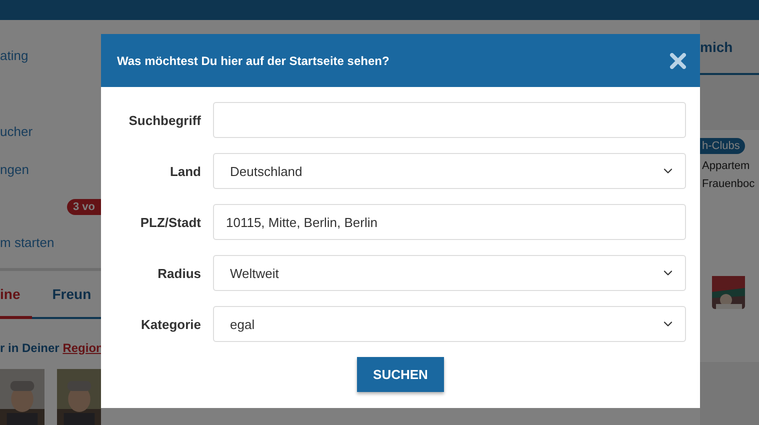 The image size is (759, 425). What do you see at coordinates (50, 244) in the screenshot?
I see `sidebar-item: m starten` at bounding box center [50, 244].